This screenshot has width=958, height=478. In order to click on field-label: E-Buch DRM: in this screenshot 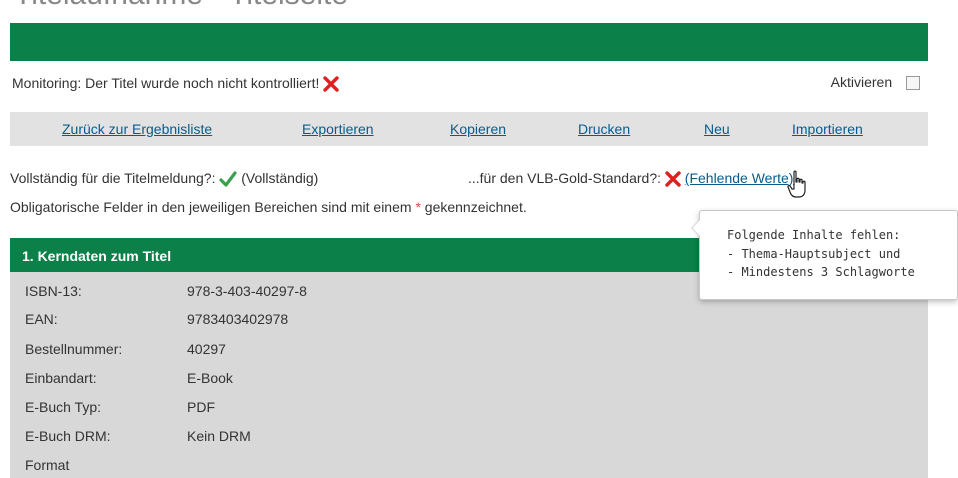, I will do `click(68, 436)`.